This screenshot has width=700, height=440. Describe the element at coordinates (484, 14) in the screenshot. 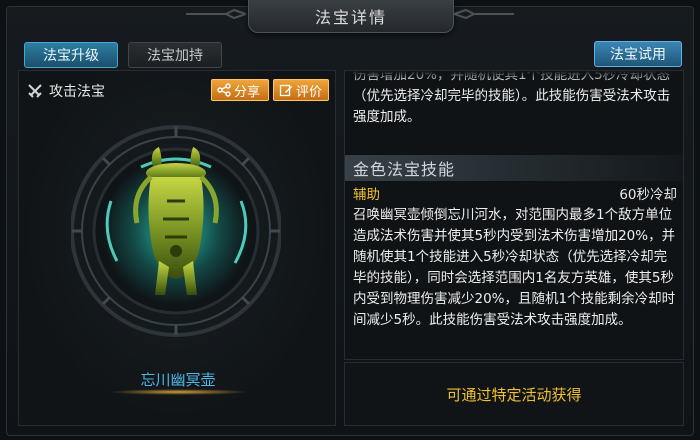

I see `title-ornament-right` at that location.